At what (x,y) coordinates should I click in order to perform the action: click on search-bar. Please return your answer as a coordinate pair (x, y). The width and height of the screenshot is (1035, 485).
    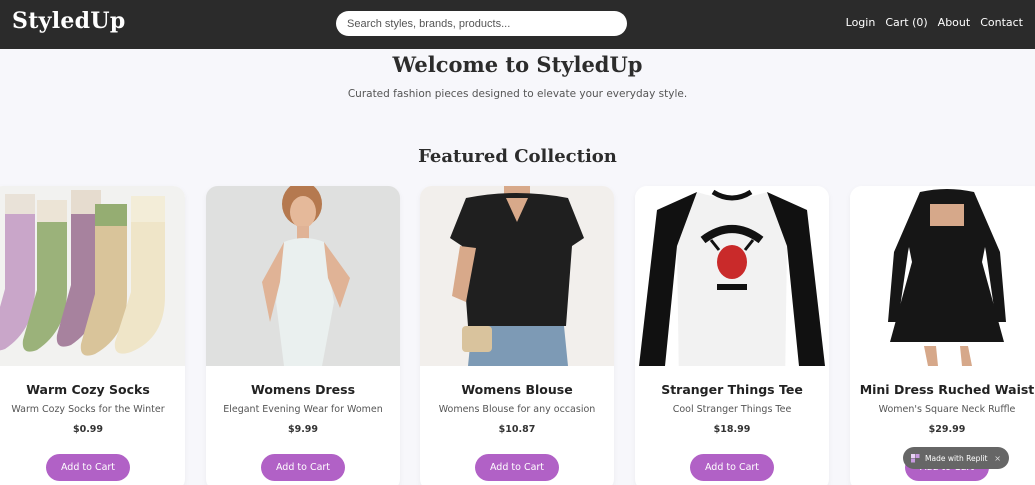
    Looking at the image, I should click on (481, 23).